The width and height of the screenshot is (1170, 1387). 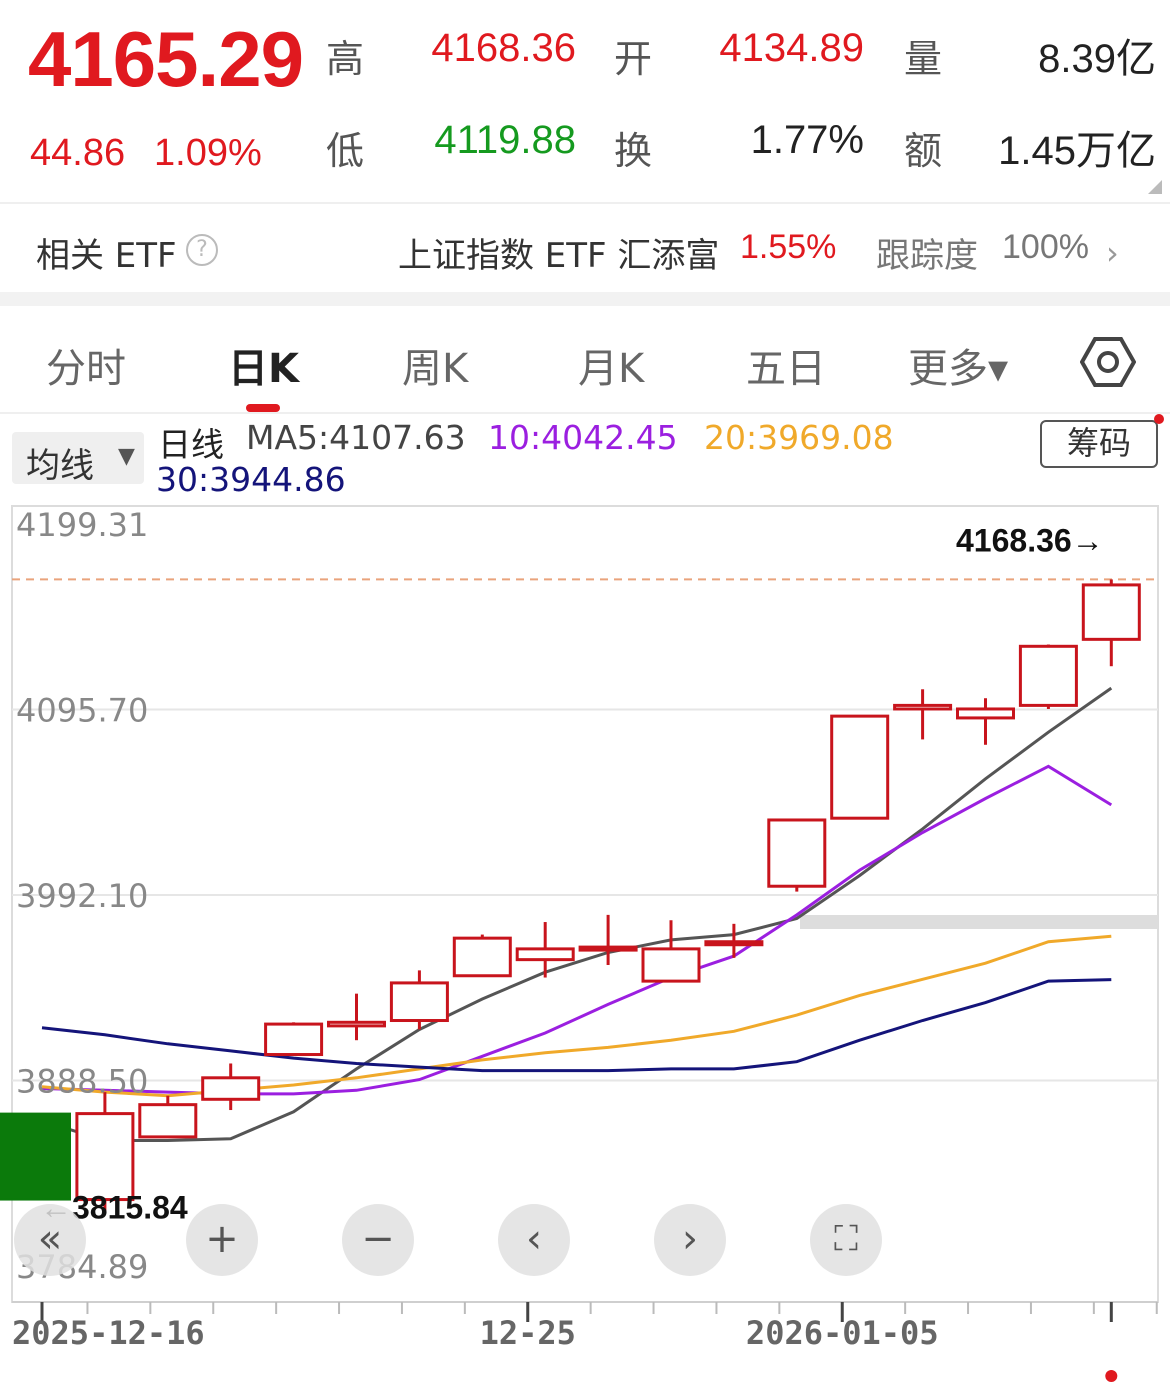 What do you see at coordinates (633, 59) in the screenshot?
I see `open-label: 开` at bounding box center [633, 59].